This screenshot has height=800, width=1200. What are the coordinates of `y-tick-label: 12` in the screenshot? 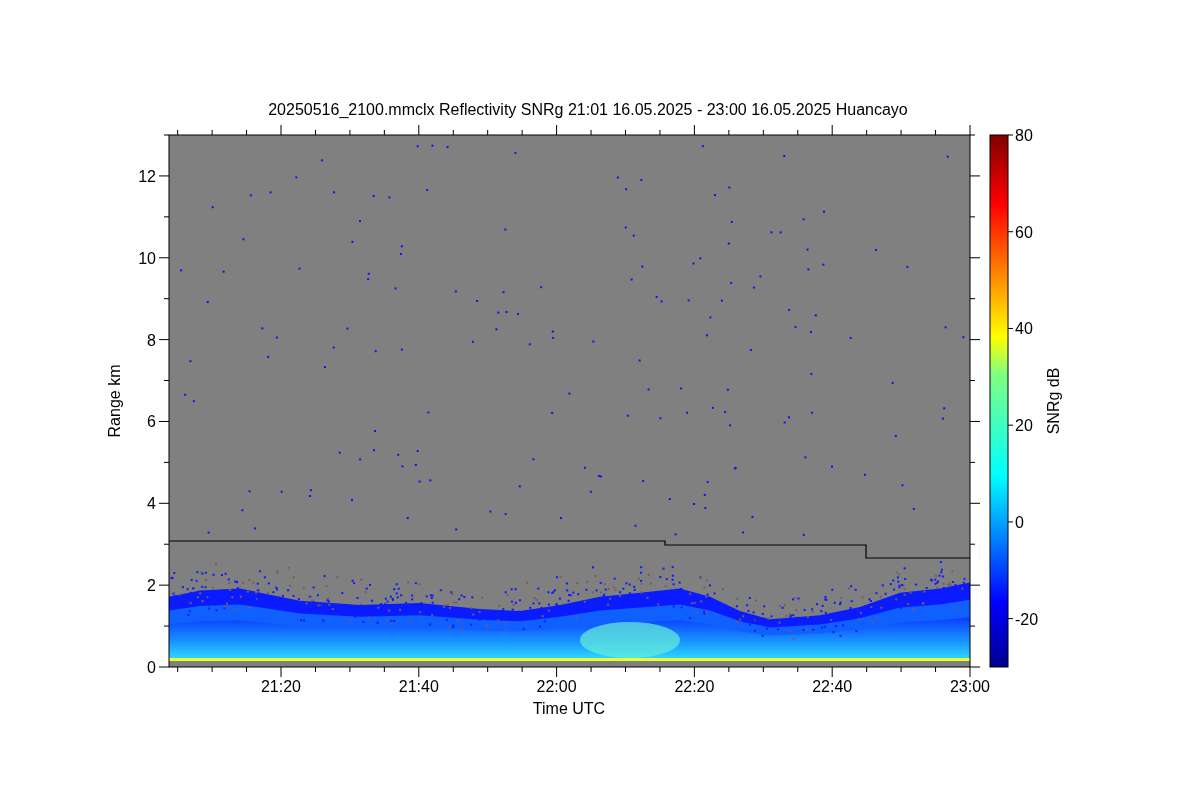 It's located at (147, 176).